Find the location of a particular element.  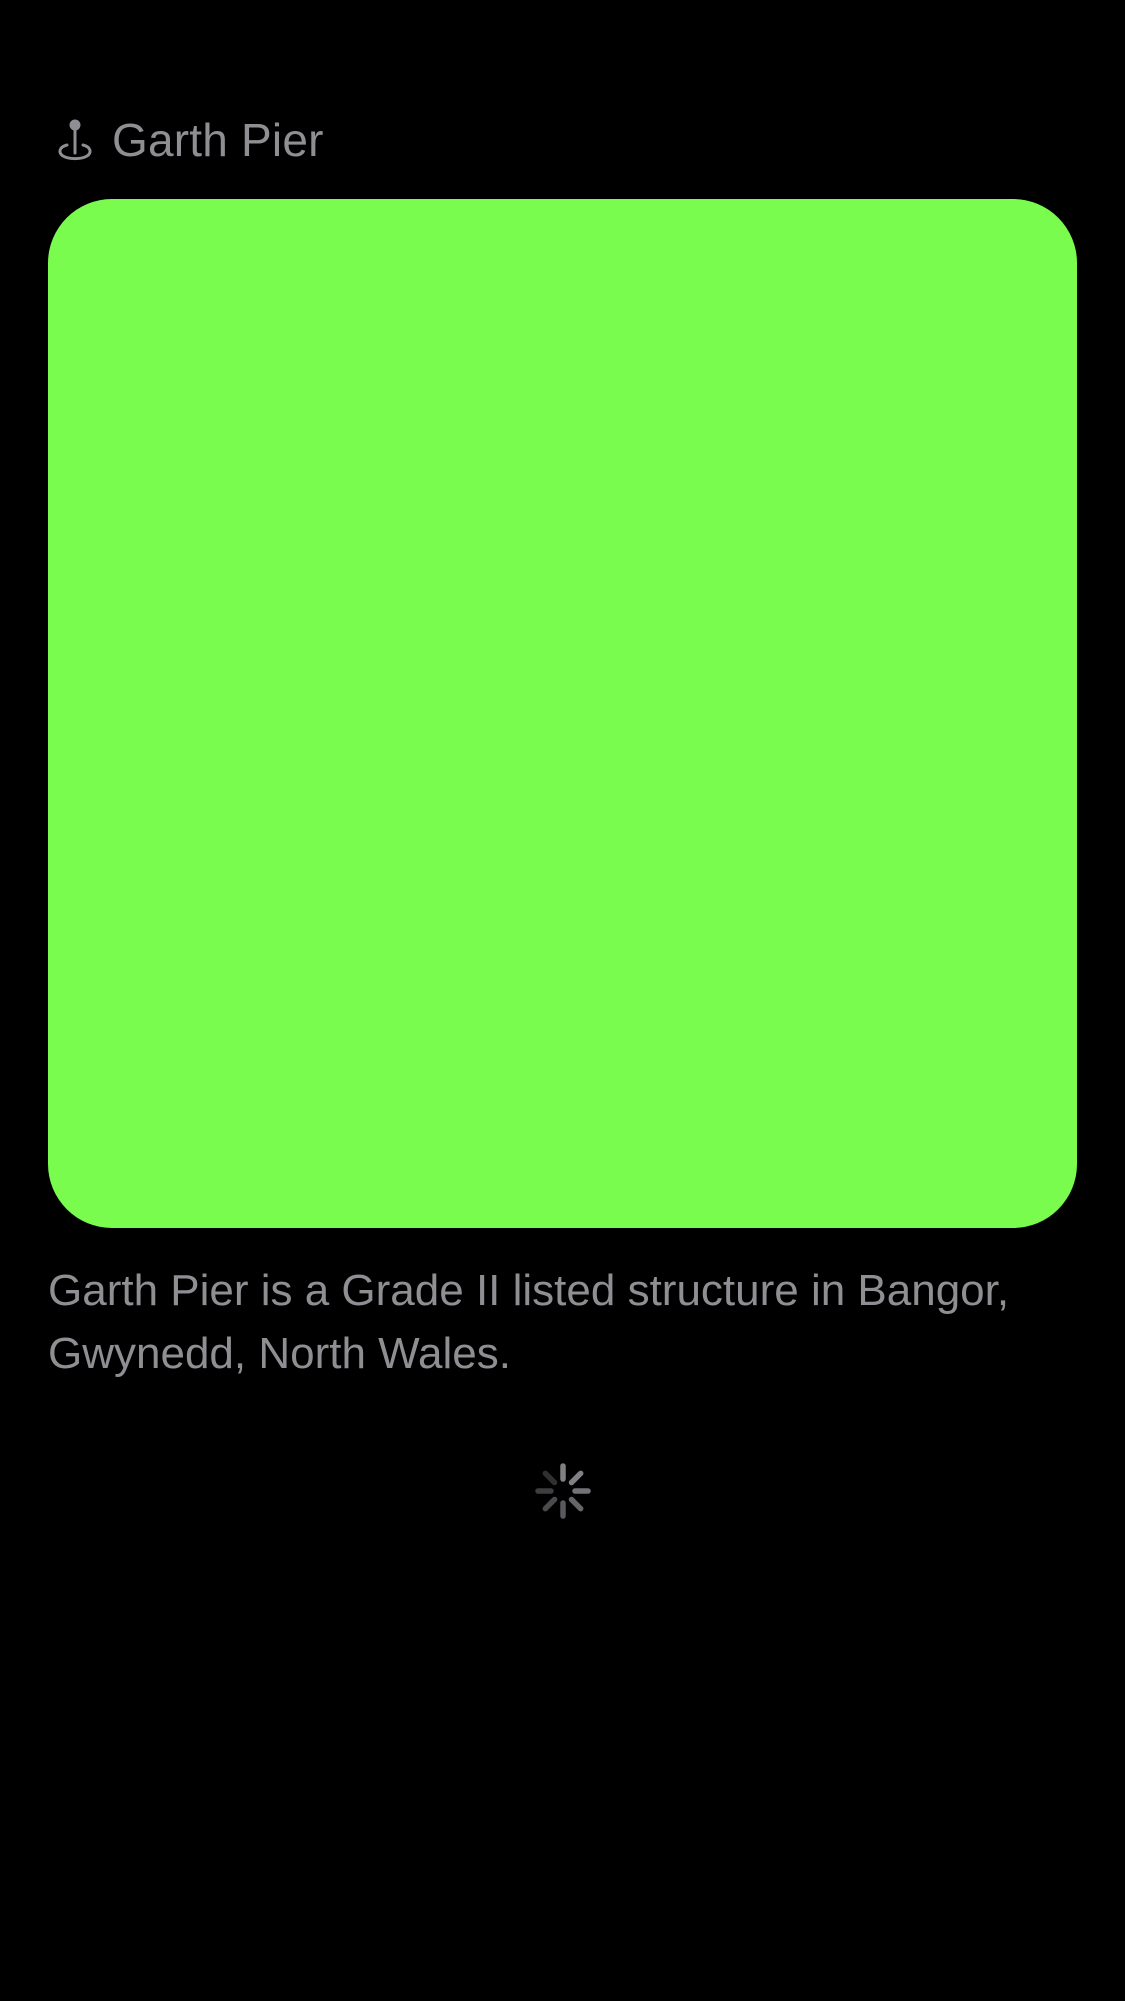

place-title: Garth Pier is located at coordinates (218, 140).